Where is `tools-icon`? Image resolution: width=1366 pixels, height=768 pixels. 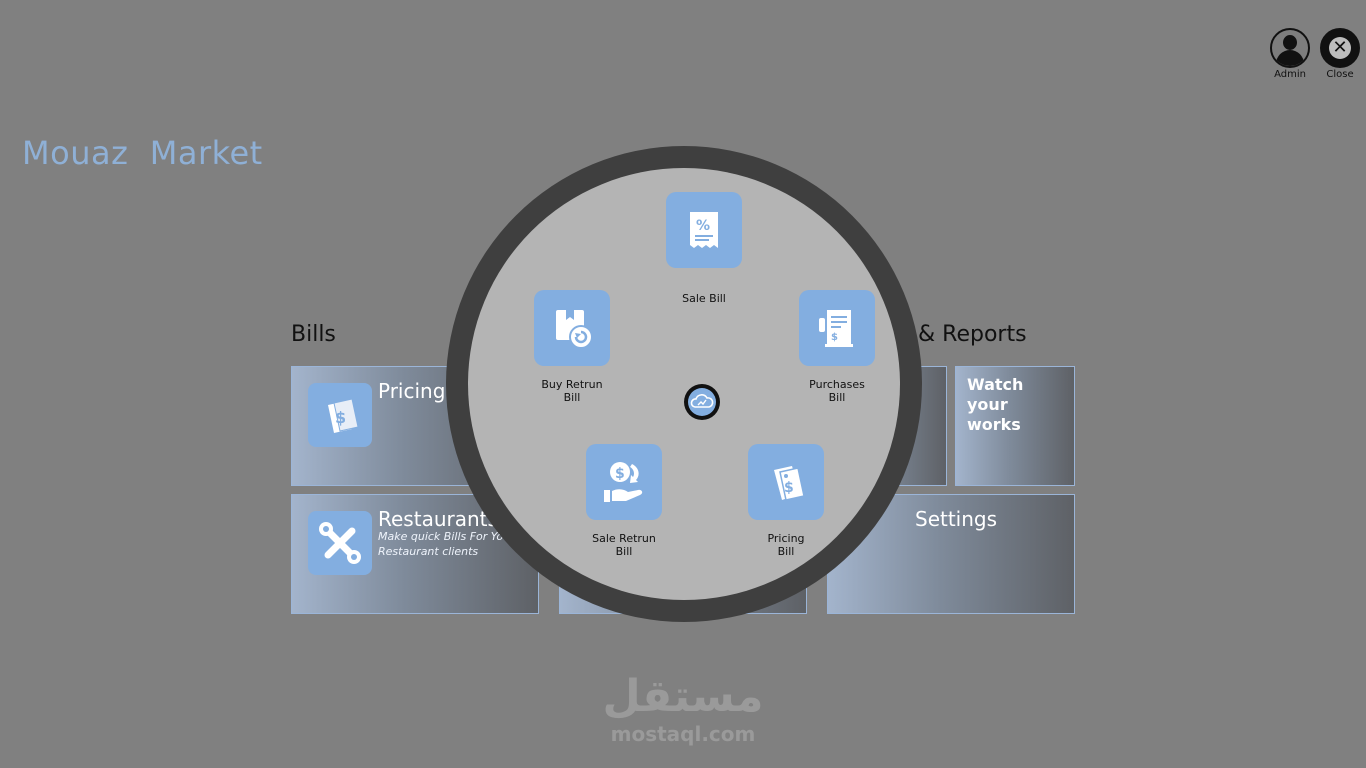 tools-icon is located at coordinates (340, 543).